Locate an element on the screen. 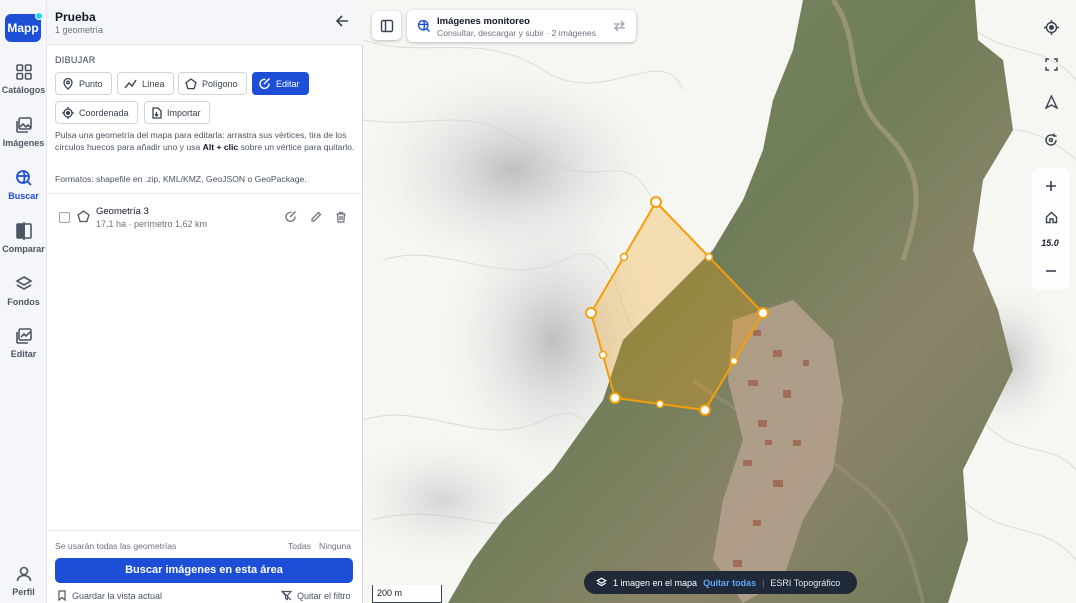 The image size is (1076, 603). draw-point-button: Punto is located at coordinates (83, 83).